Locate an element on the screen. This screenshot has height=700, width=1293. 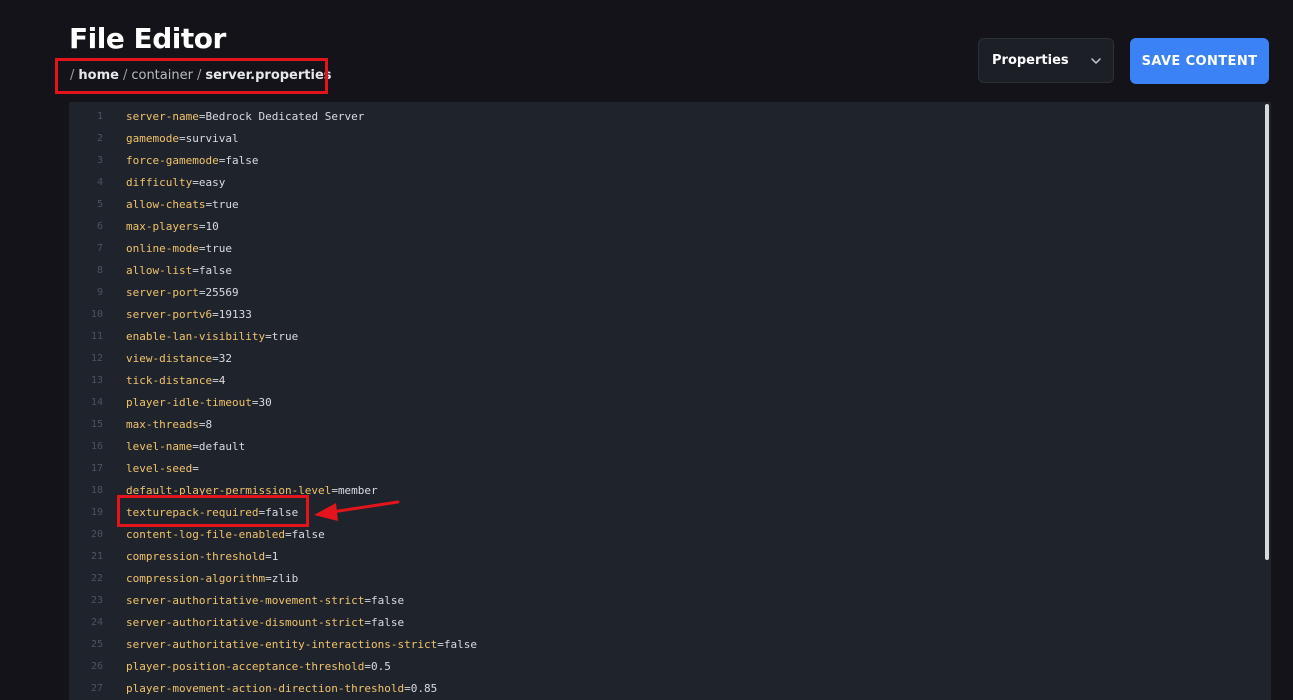
save-content-button: SAVE CONTENT is located at coordinates (1199, 61).